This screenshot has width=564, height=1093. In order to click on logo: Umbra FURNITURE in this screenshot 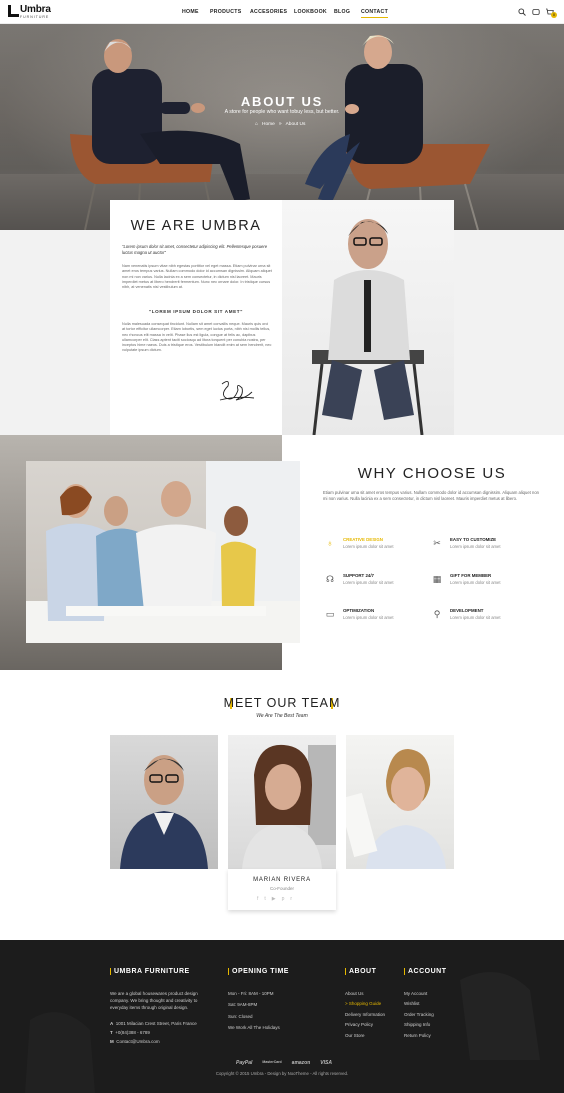, I will do `click(29, 12)`.